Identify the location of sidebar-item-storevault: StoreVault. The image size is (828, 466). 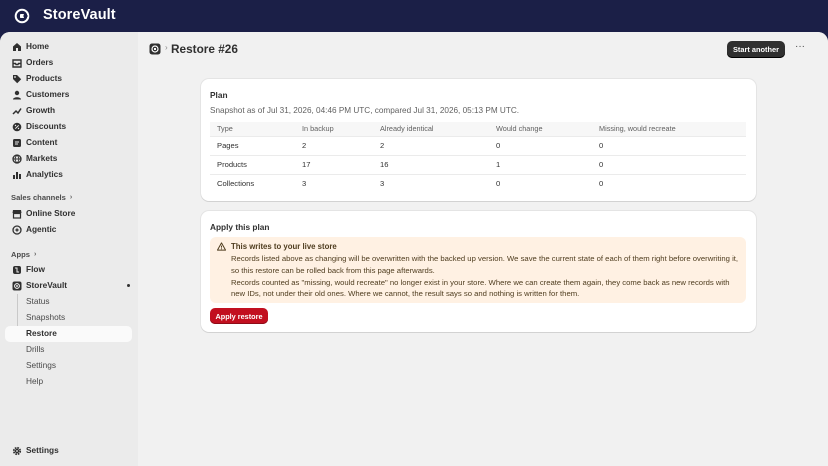
(68, 286).